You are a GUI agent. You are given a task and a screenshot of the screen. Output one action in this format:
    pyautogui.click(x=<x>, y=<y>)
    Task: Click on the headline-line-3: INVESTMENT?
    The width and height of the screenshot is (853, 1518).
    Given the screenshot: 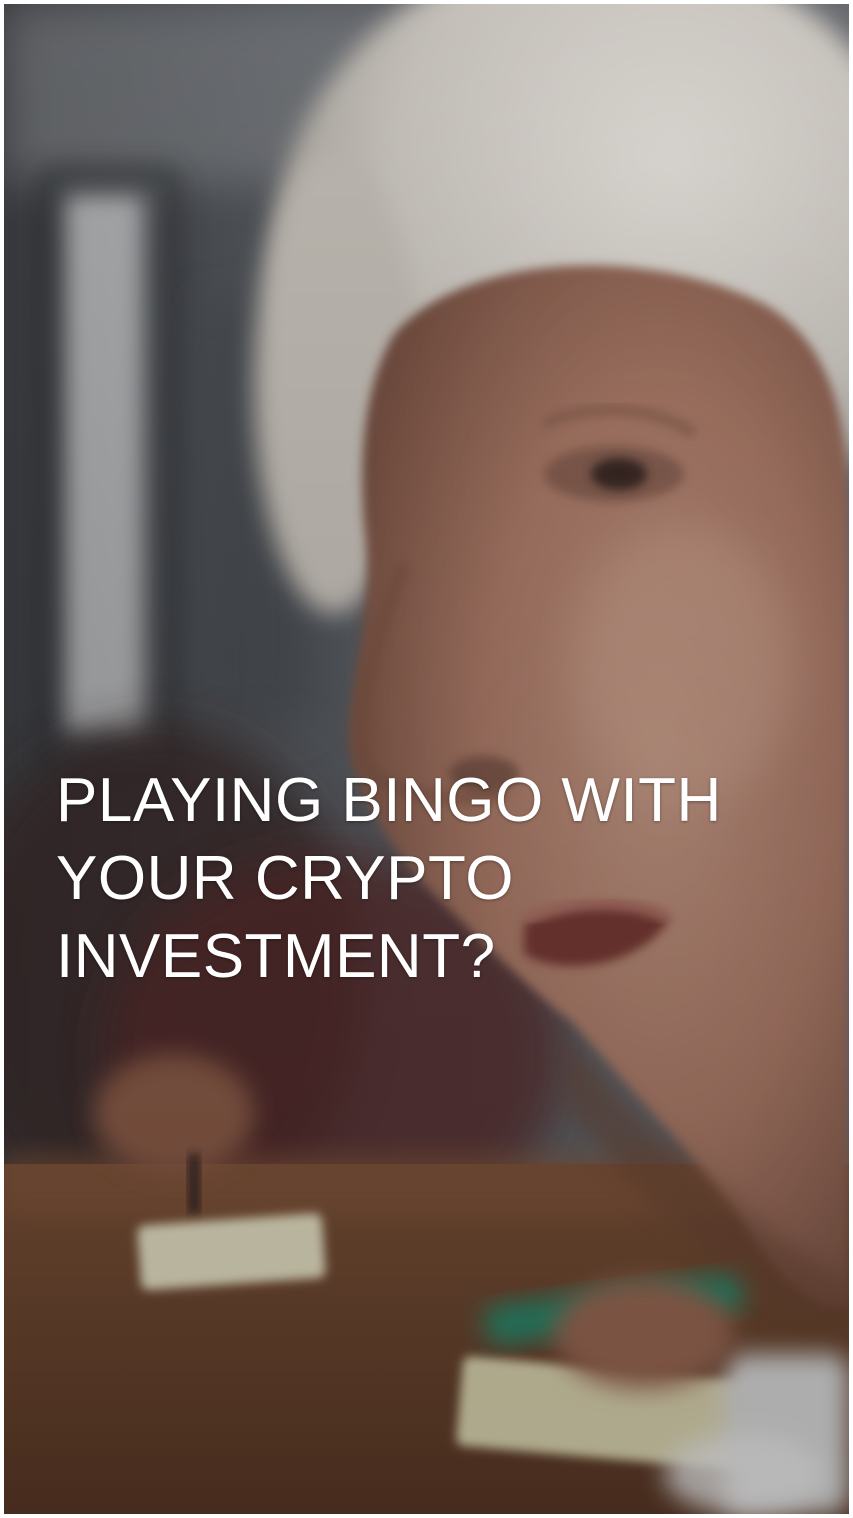 What is the action you would take?
    pyautogui.click(x=276, y=956)
    